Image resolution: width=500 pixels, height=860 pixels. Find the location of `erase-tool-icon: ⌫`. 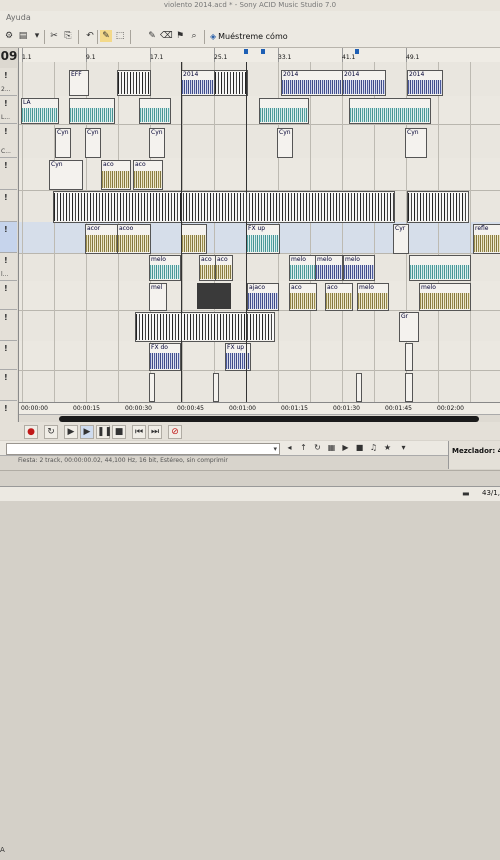

erase-tool-icon: ⌫ is located at coordinates (166, 36).